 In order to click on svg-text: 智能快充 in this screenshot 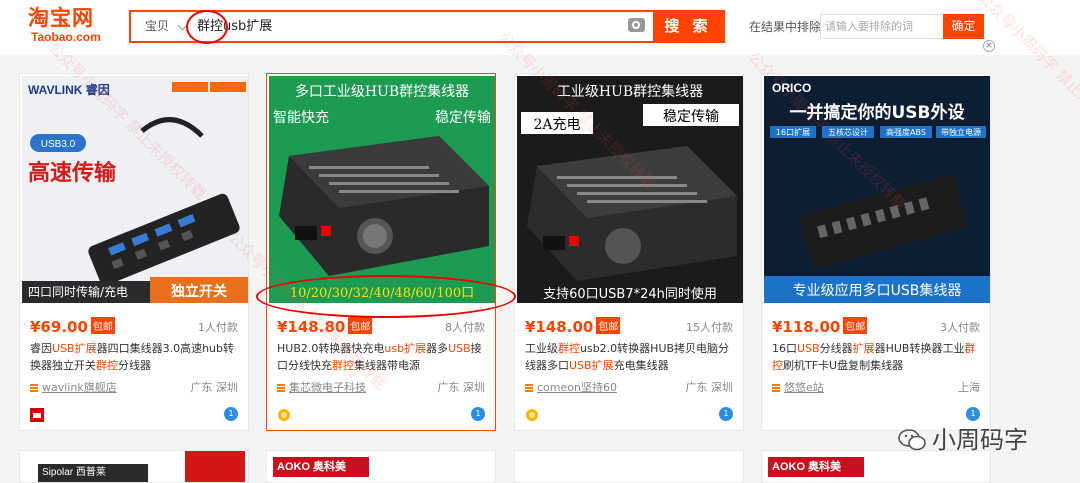, I will do `click(301, 118)`.